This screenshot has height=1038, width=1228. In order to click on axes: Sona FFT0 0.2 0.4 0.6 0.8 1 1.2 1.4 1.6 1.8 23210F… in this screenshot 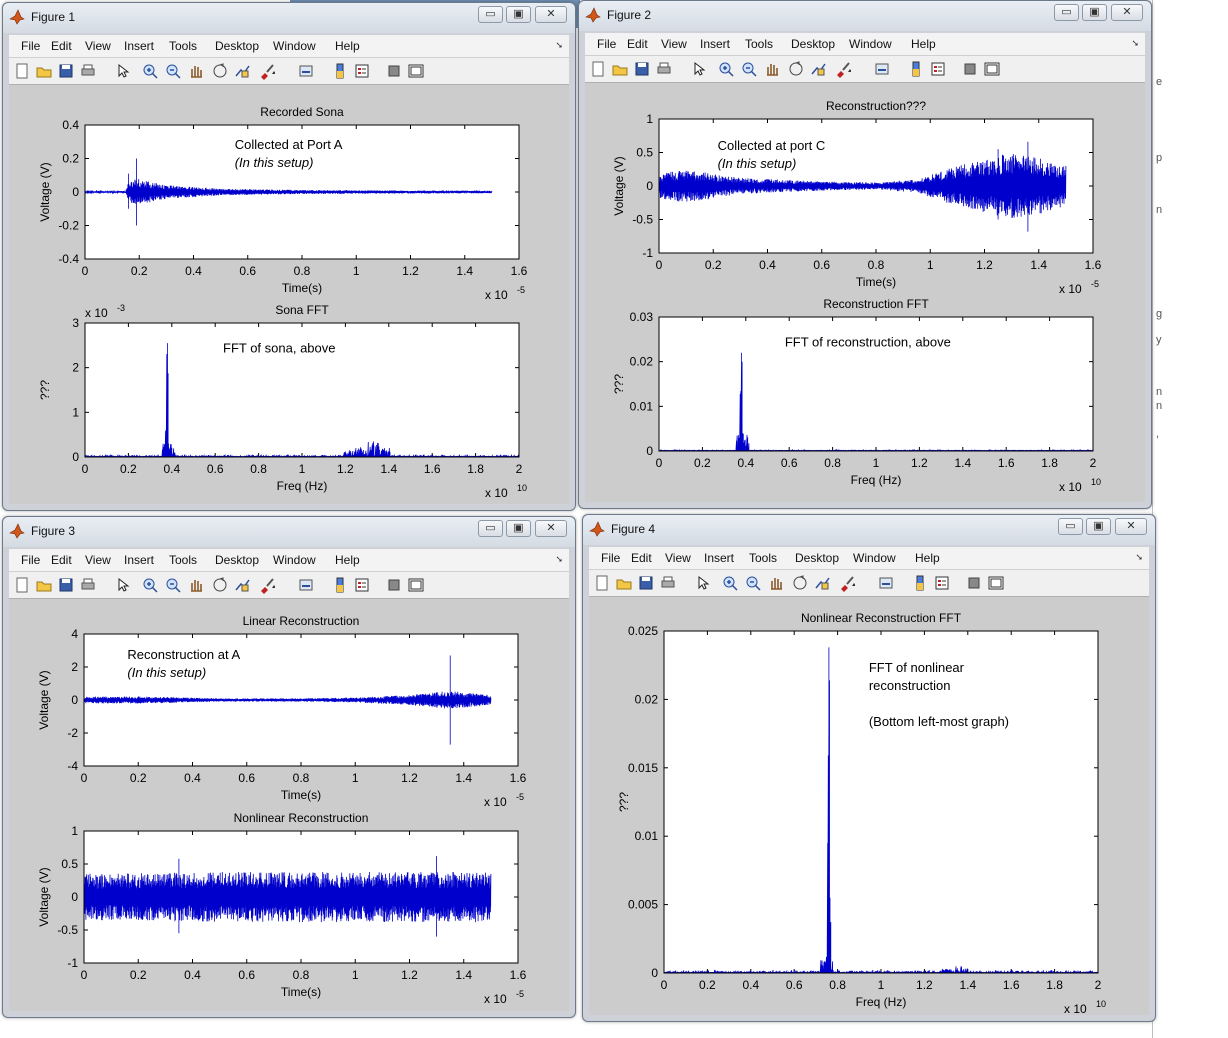, I will do `click(282, 401)`.